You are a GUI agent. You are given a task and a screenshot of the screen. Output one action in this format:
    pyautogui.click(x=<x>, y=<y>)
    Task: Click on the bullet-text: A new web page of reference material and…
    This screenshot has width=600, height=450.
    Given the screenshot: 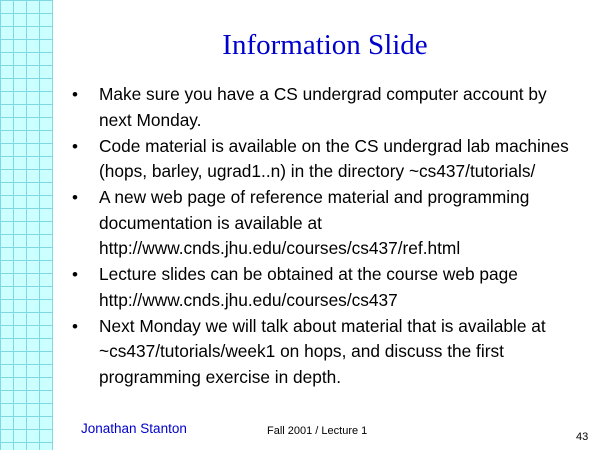 What is the action you would take?
    pyautogui.click(x=314, y=222)
    